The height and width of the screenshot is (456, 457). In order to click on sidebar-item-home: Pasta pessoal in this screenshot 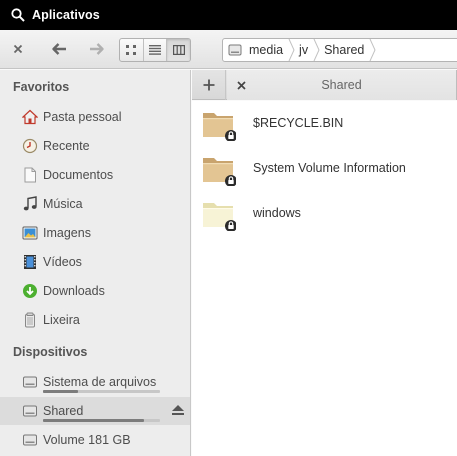, I will do `click(95, 117)`.